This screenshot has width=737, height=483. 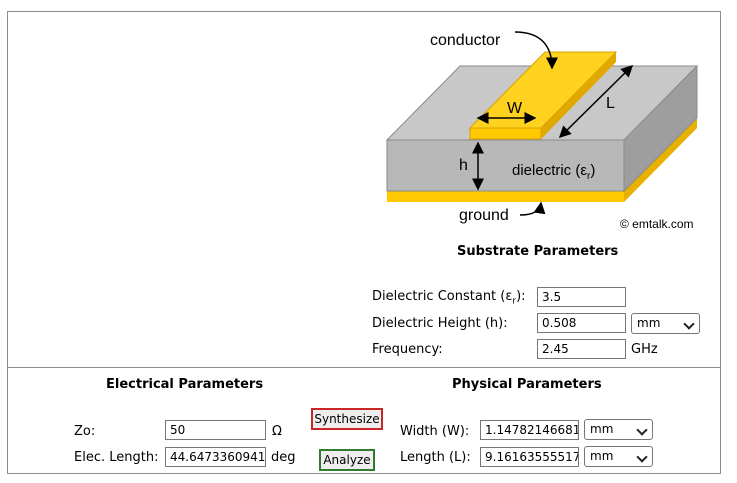 What do you see at coordinates (484, 215) in the screenshot?
I see `ground-label: ground` at bounding box center [484, 215].